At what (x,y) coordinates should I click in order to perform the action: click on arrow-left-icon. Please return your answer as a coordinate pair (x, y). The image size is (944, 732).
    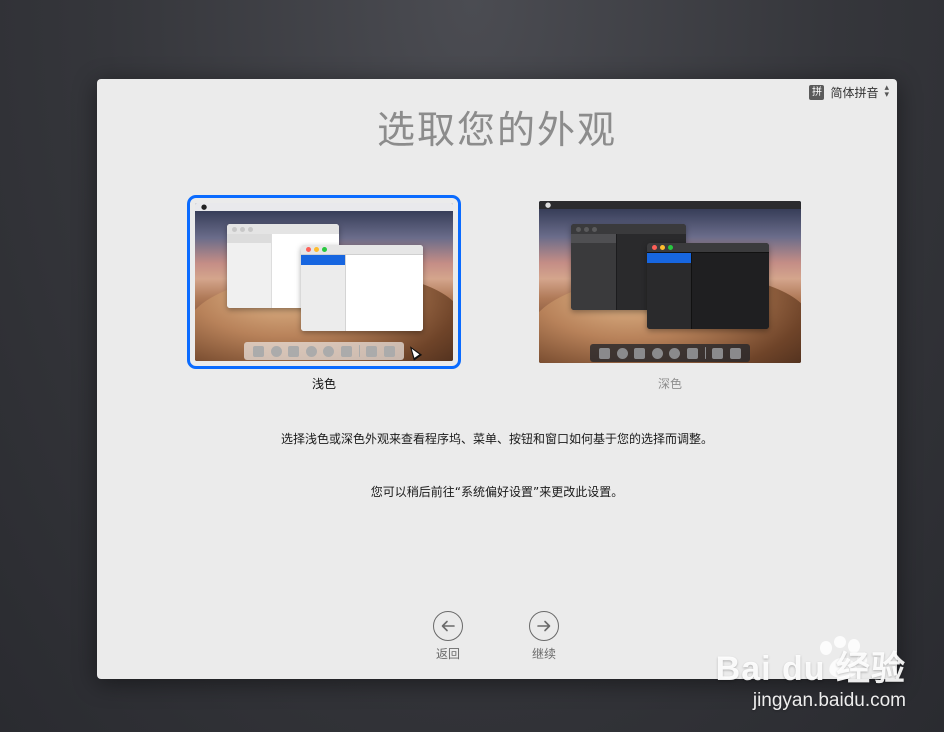
    Looking at the image, I should click on (448, 626).